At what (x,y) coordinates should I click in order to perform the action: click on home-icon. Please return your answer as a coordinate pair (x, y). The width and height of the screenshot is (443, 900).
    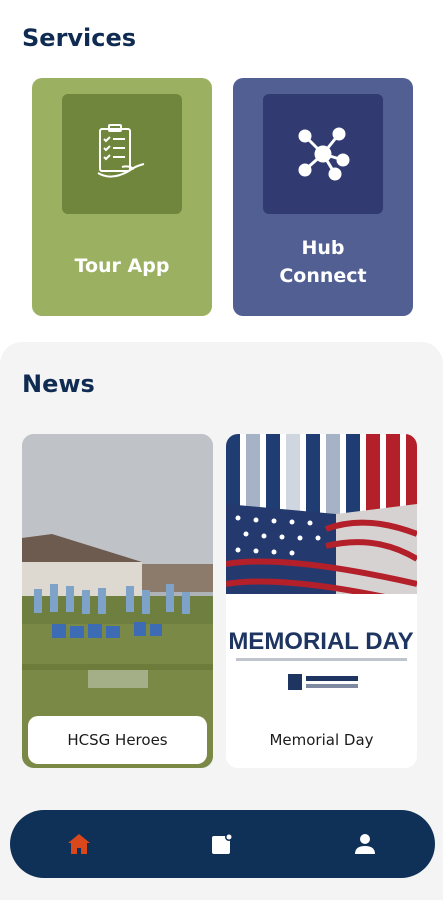
    Looking at the image, I should click on (79, 844).